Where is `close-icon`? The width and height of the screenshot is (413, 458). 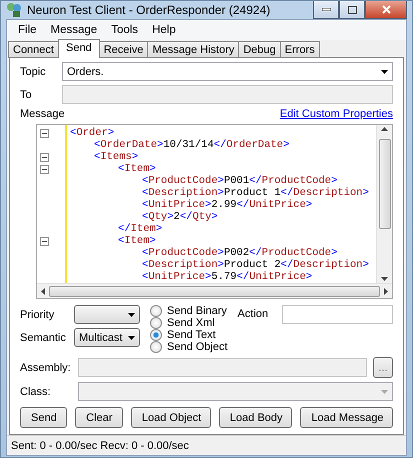 close-icon is located at coordinates (386, 9).